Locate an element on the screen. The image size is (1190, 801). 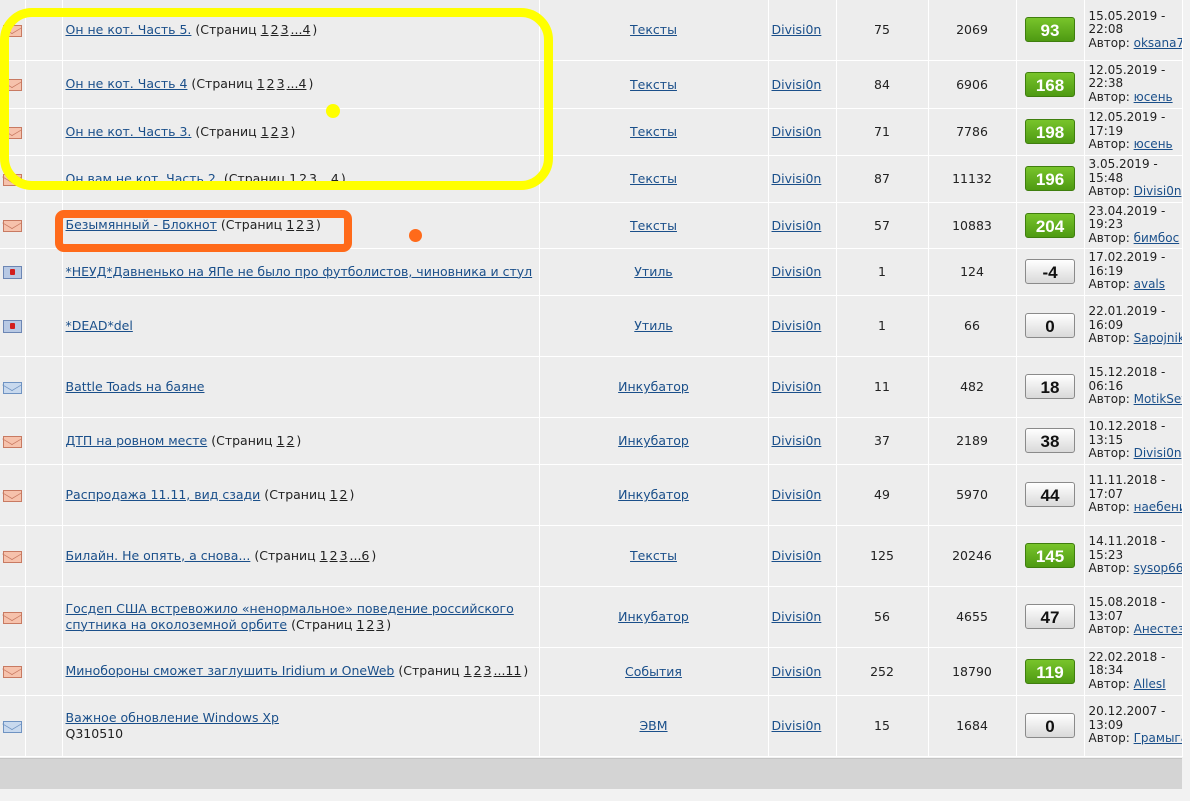
topic-pagination: (Страниц 1 2 3 ...11) is located at coordinates (463, 670).